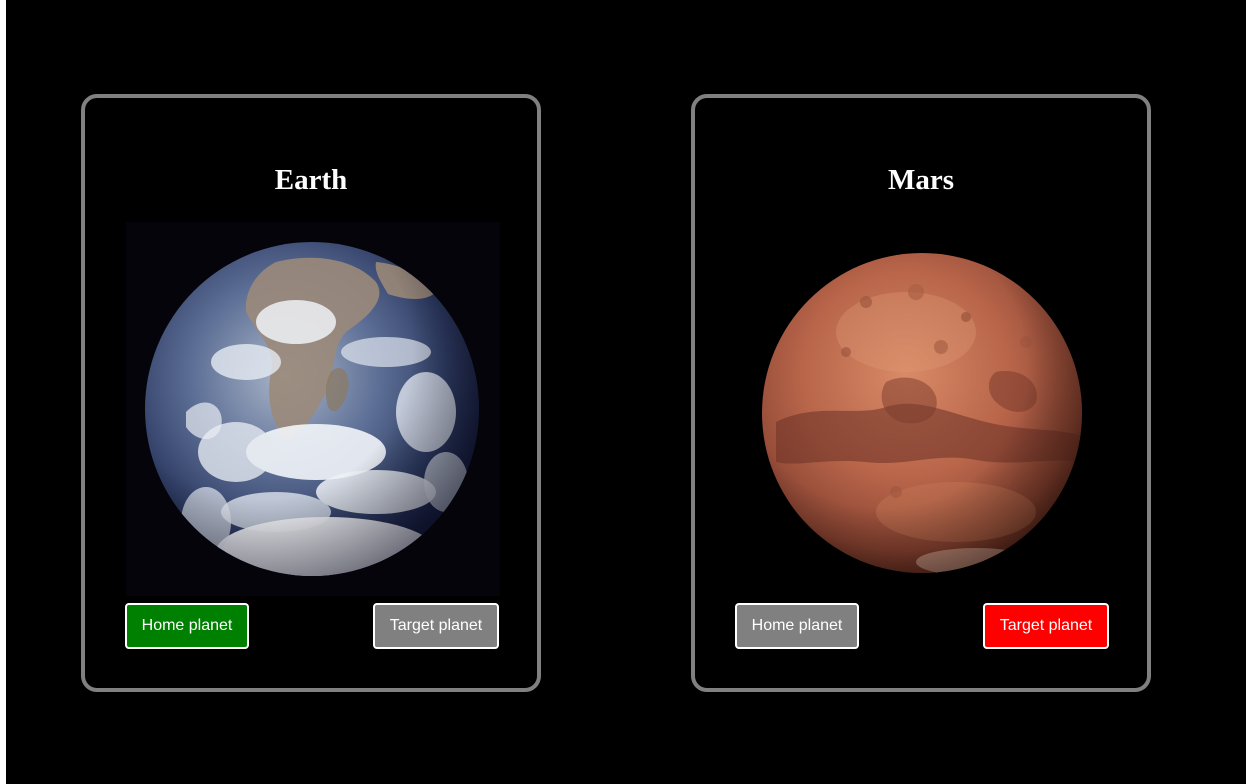 This screenshot has width=1246, height=784. Describe the element at coordinates (187, 626) in the screenshot. I see `home-planet-button-earth: Home planet` at that location.